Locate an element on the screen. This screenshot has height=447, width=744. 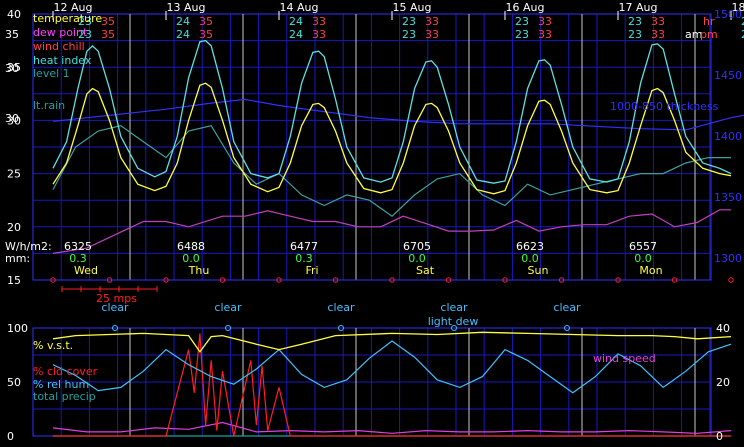
upper-left-tick-label: 15 is located at coordinates (14, 280).